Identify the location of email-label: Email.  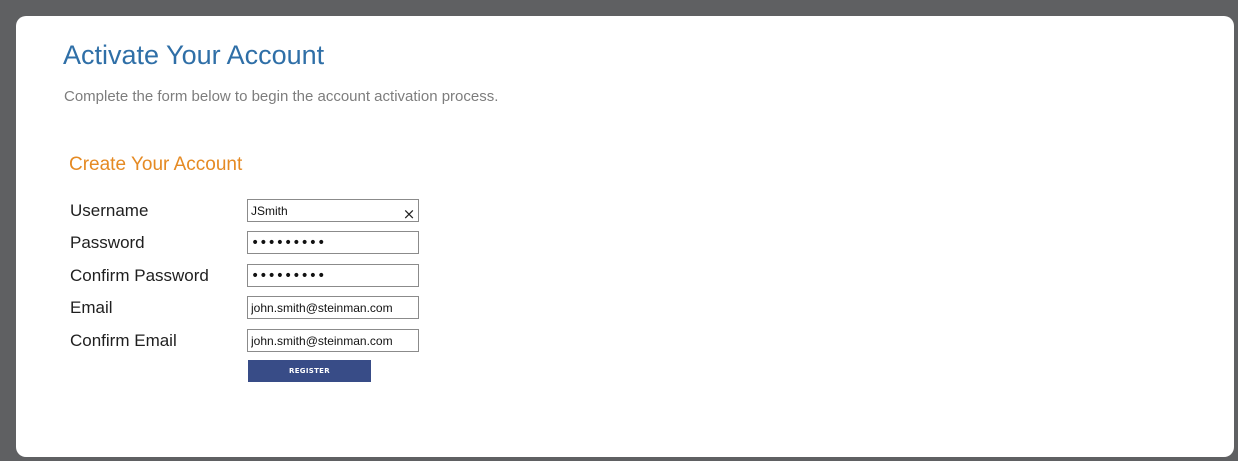
(91, 307).